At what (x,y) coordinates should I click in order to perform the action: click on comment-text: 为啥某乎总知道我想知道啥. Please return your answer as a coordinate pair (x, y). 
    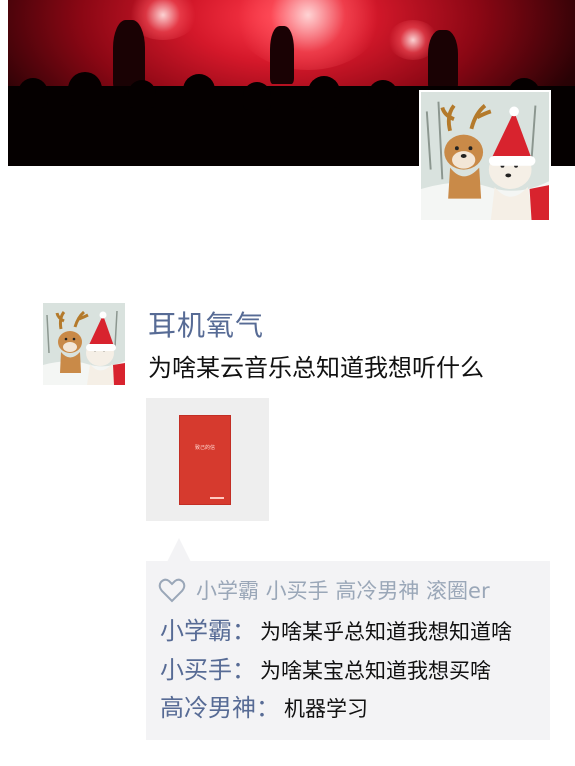
    Looking at the image, I should click on (386, 632).